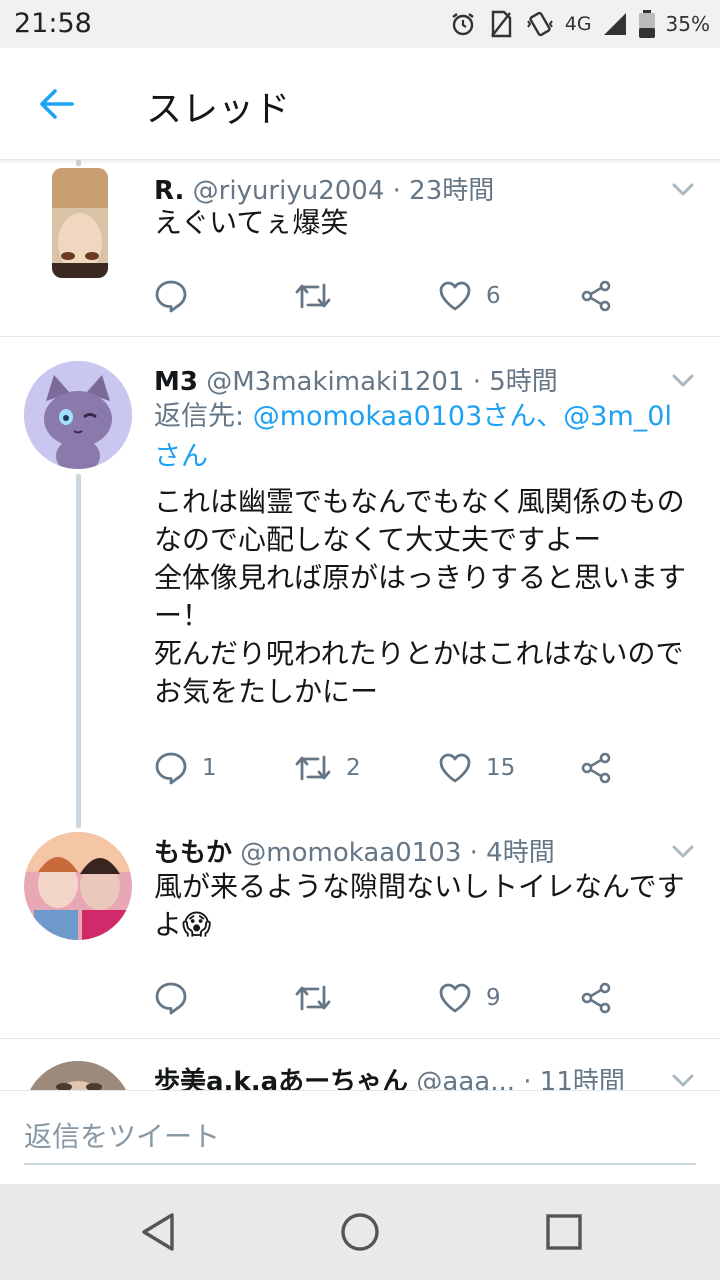 The width and height of the screenshot is (720, 1280). I want to click on reply-to-suffix: さん, so click(181, 456).